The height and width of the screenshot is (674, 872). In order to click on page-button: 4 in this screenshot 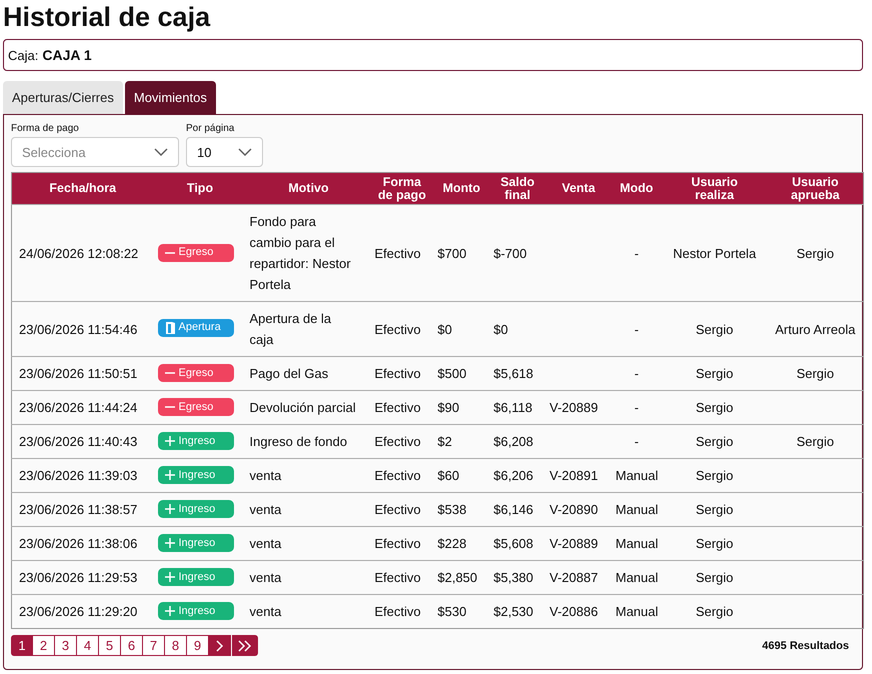, I will do `click(88, 645)`.